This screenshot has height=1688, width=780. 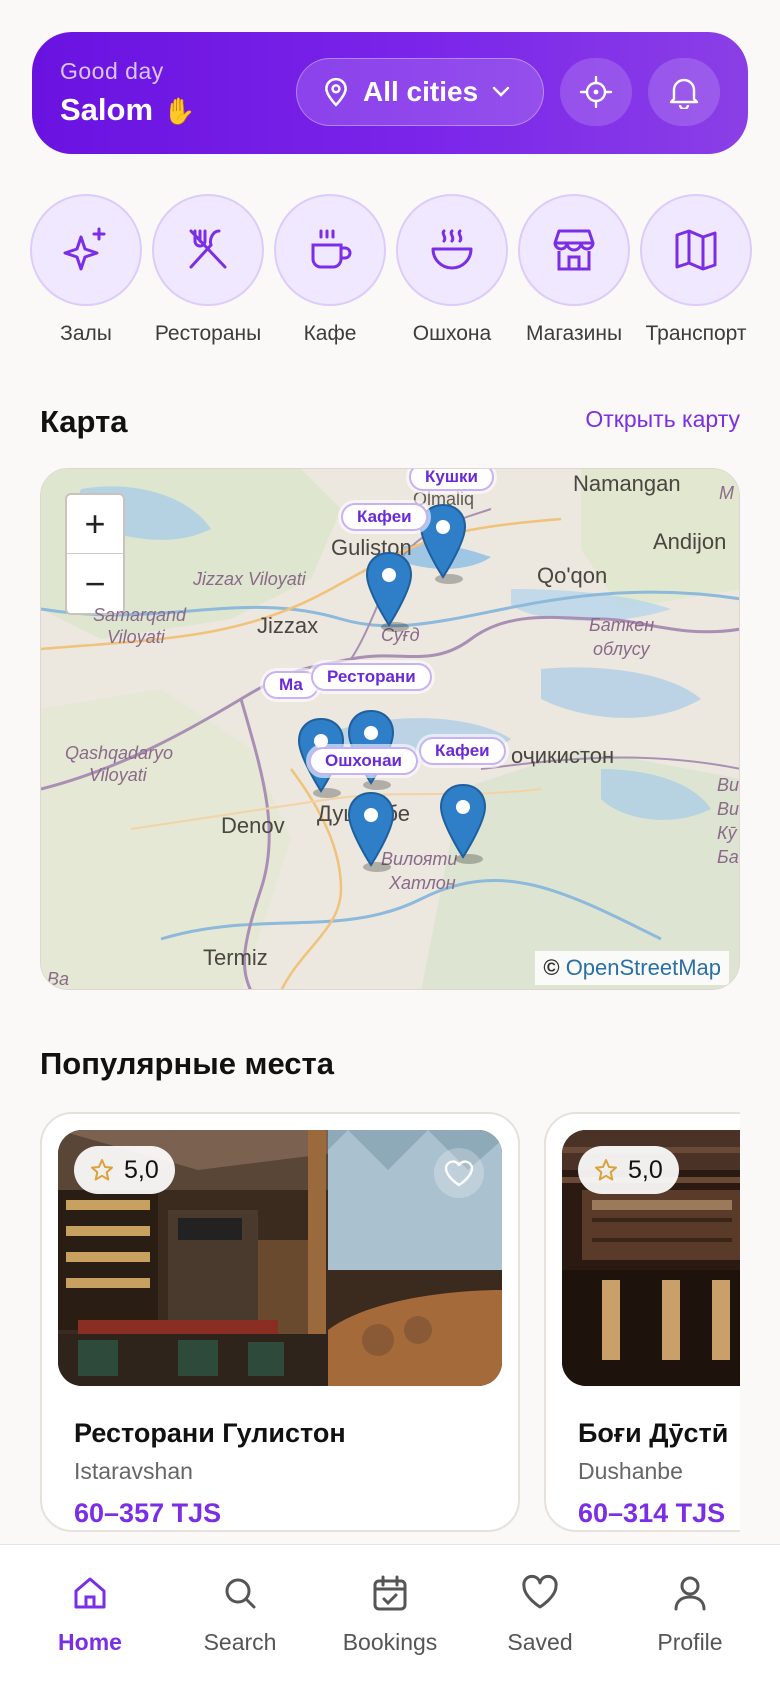 What do you see at coordinates (690, 1642) in the screenshot?
I see `nav-label: Profile` at bounding box center [690, 1642].